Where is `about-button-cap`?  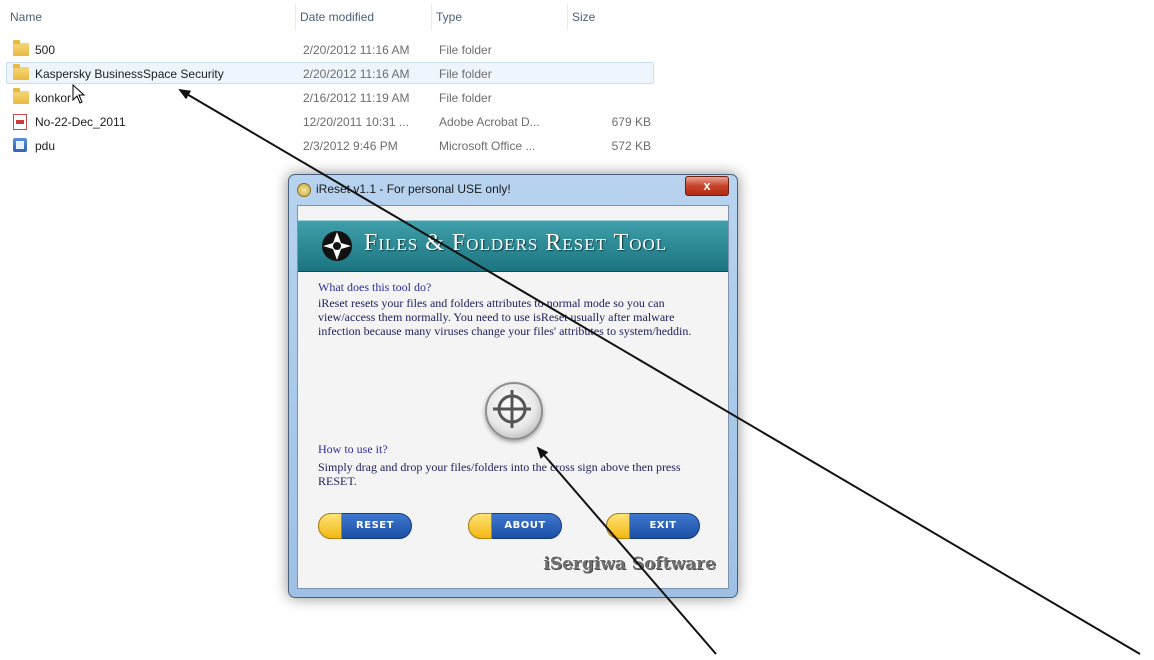
about-button-cap is located at coordinates (480, 526).